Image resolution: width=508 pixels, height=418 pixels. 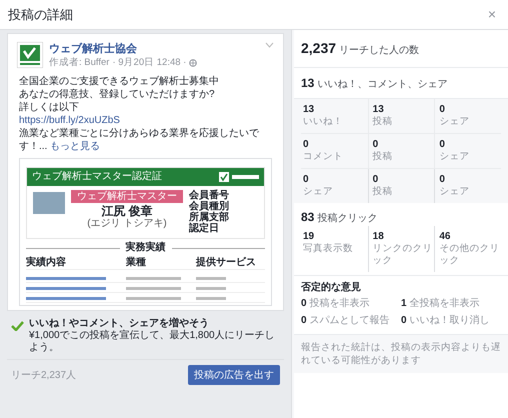 What do you see at coordinates (49, 107) in the screenshot?
I see `post-text: 詳しくは以下` at bounding box center [49, 107].